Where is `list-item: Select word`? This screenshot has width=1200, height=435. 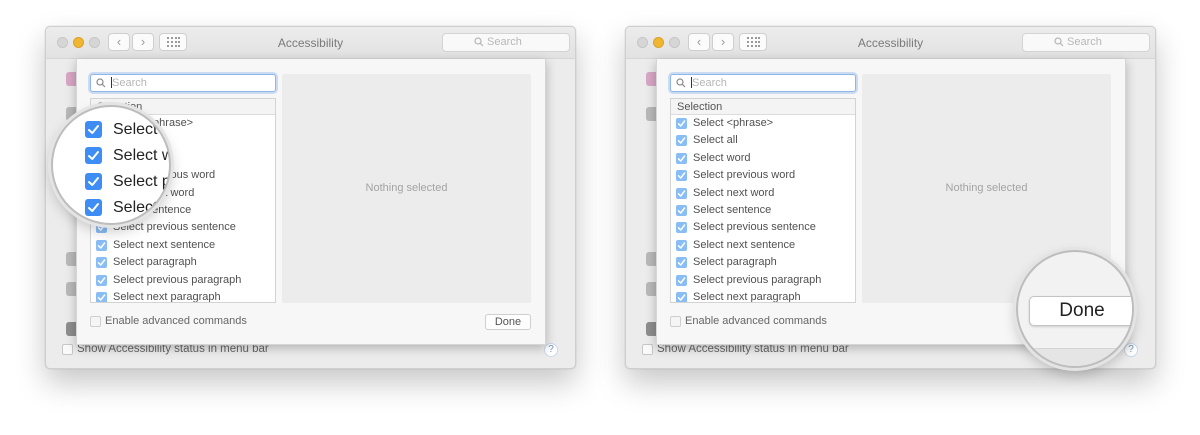
list-item: Select word is located at coordinates (763, 158).